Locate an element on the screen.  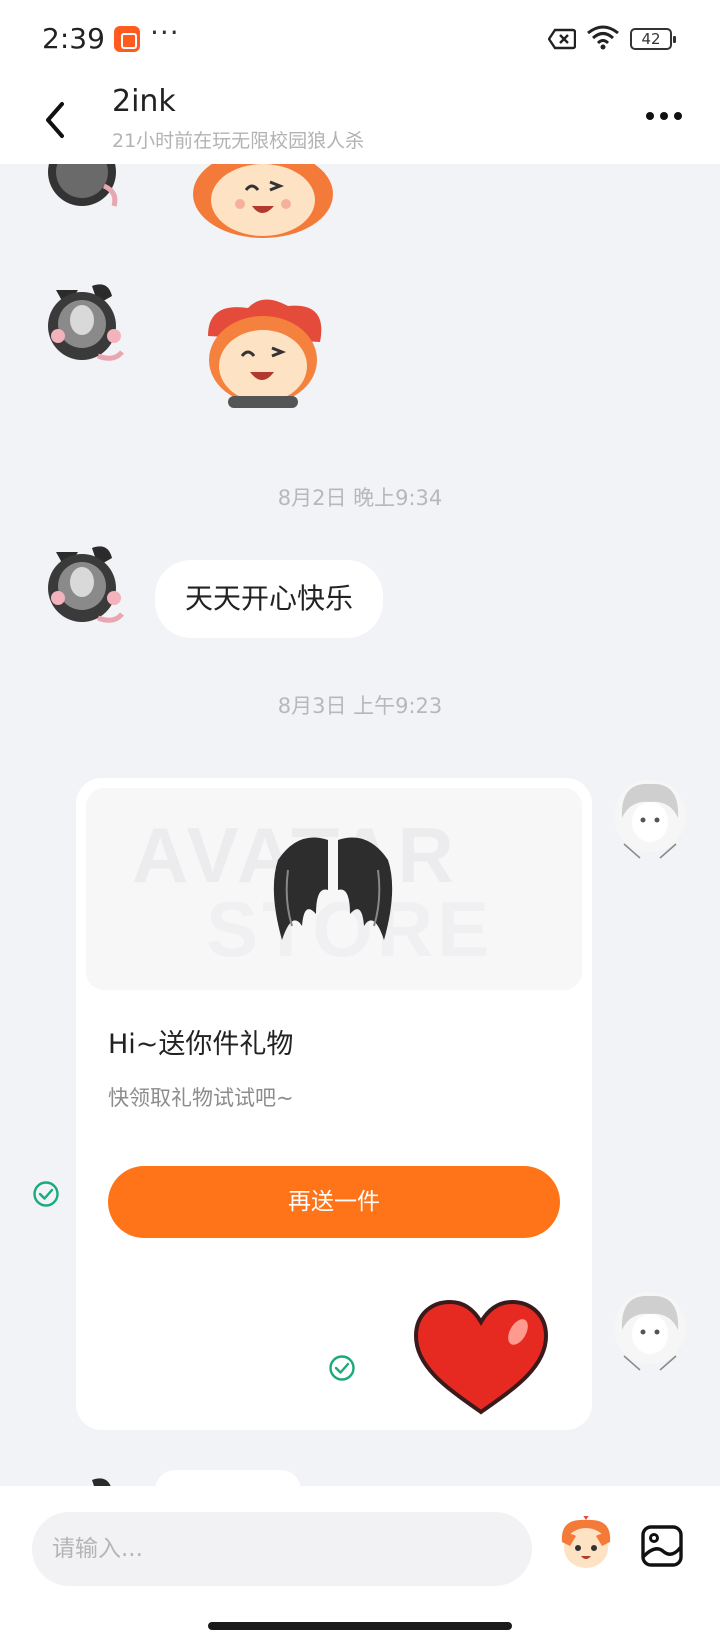
home-indicator is located at coordinates (360, 1626).